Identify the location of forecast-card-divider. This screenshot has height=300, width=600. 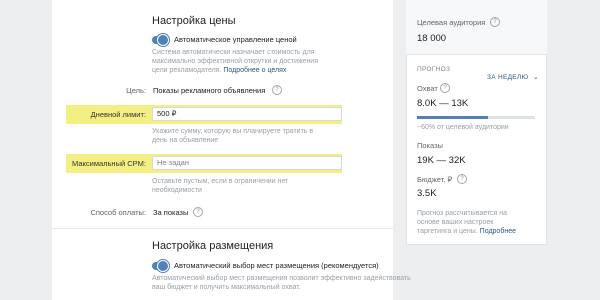
(476, 54).